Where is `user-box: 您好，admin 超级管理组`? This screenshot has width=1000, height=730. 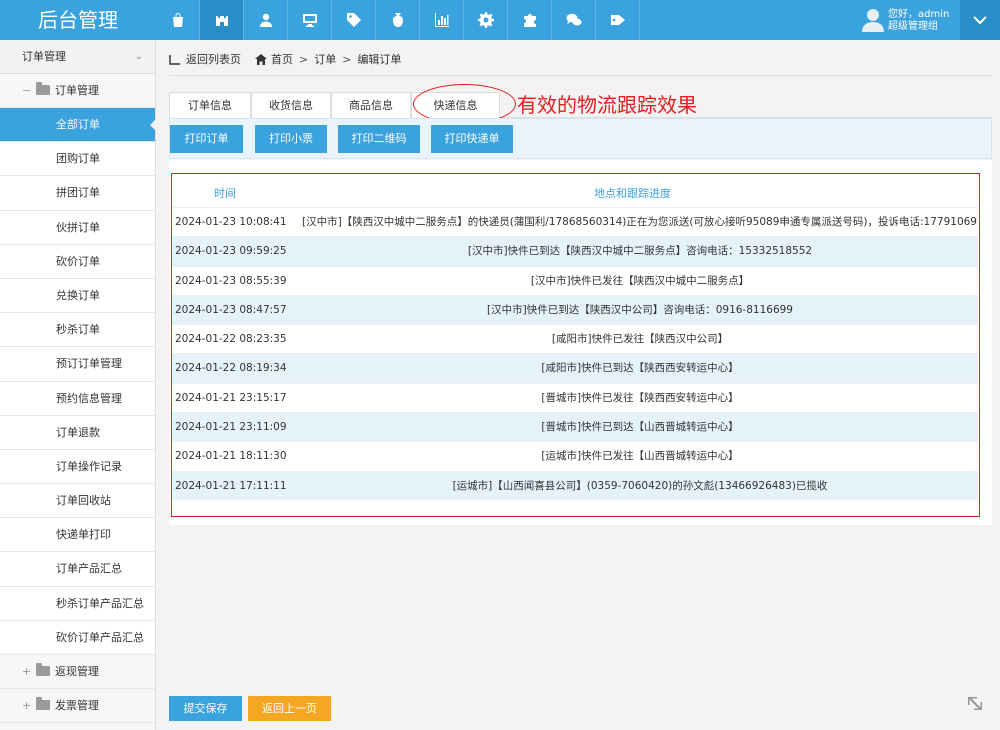
user-box: 您好，admin 超级管理组 is located at coordinates (908, 20).